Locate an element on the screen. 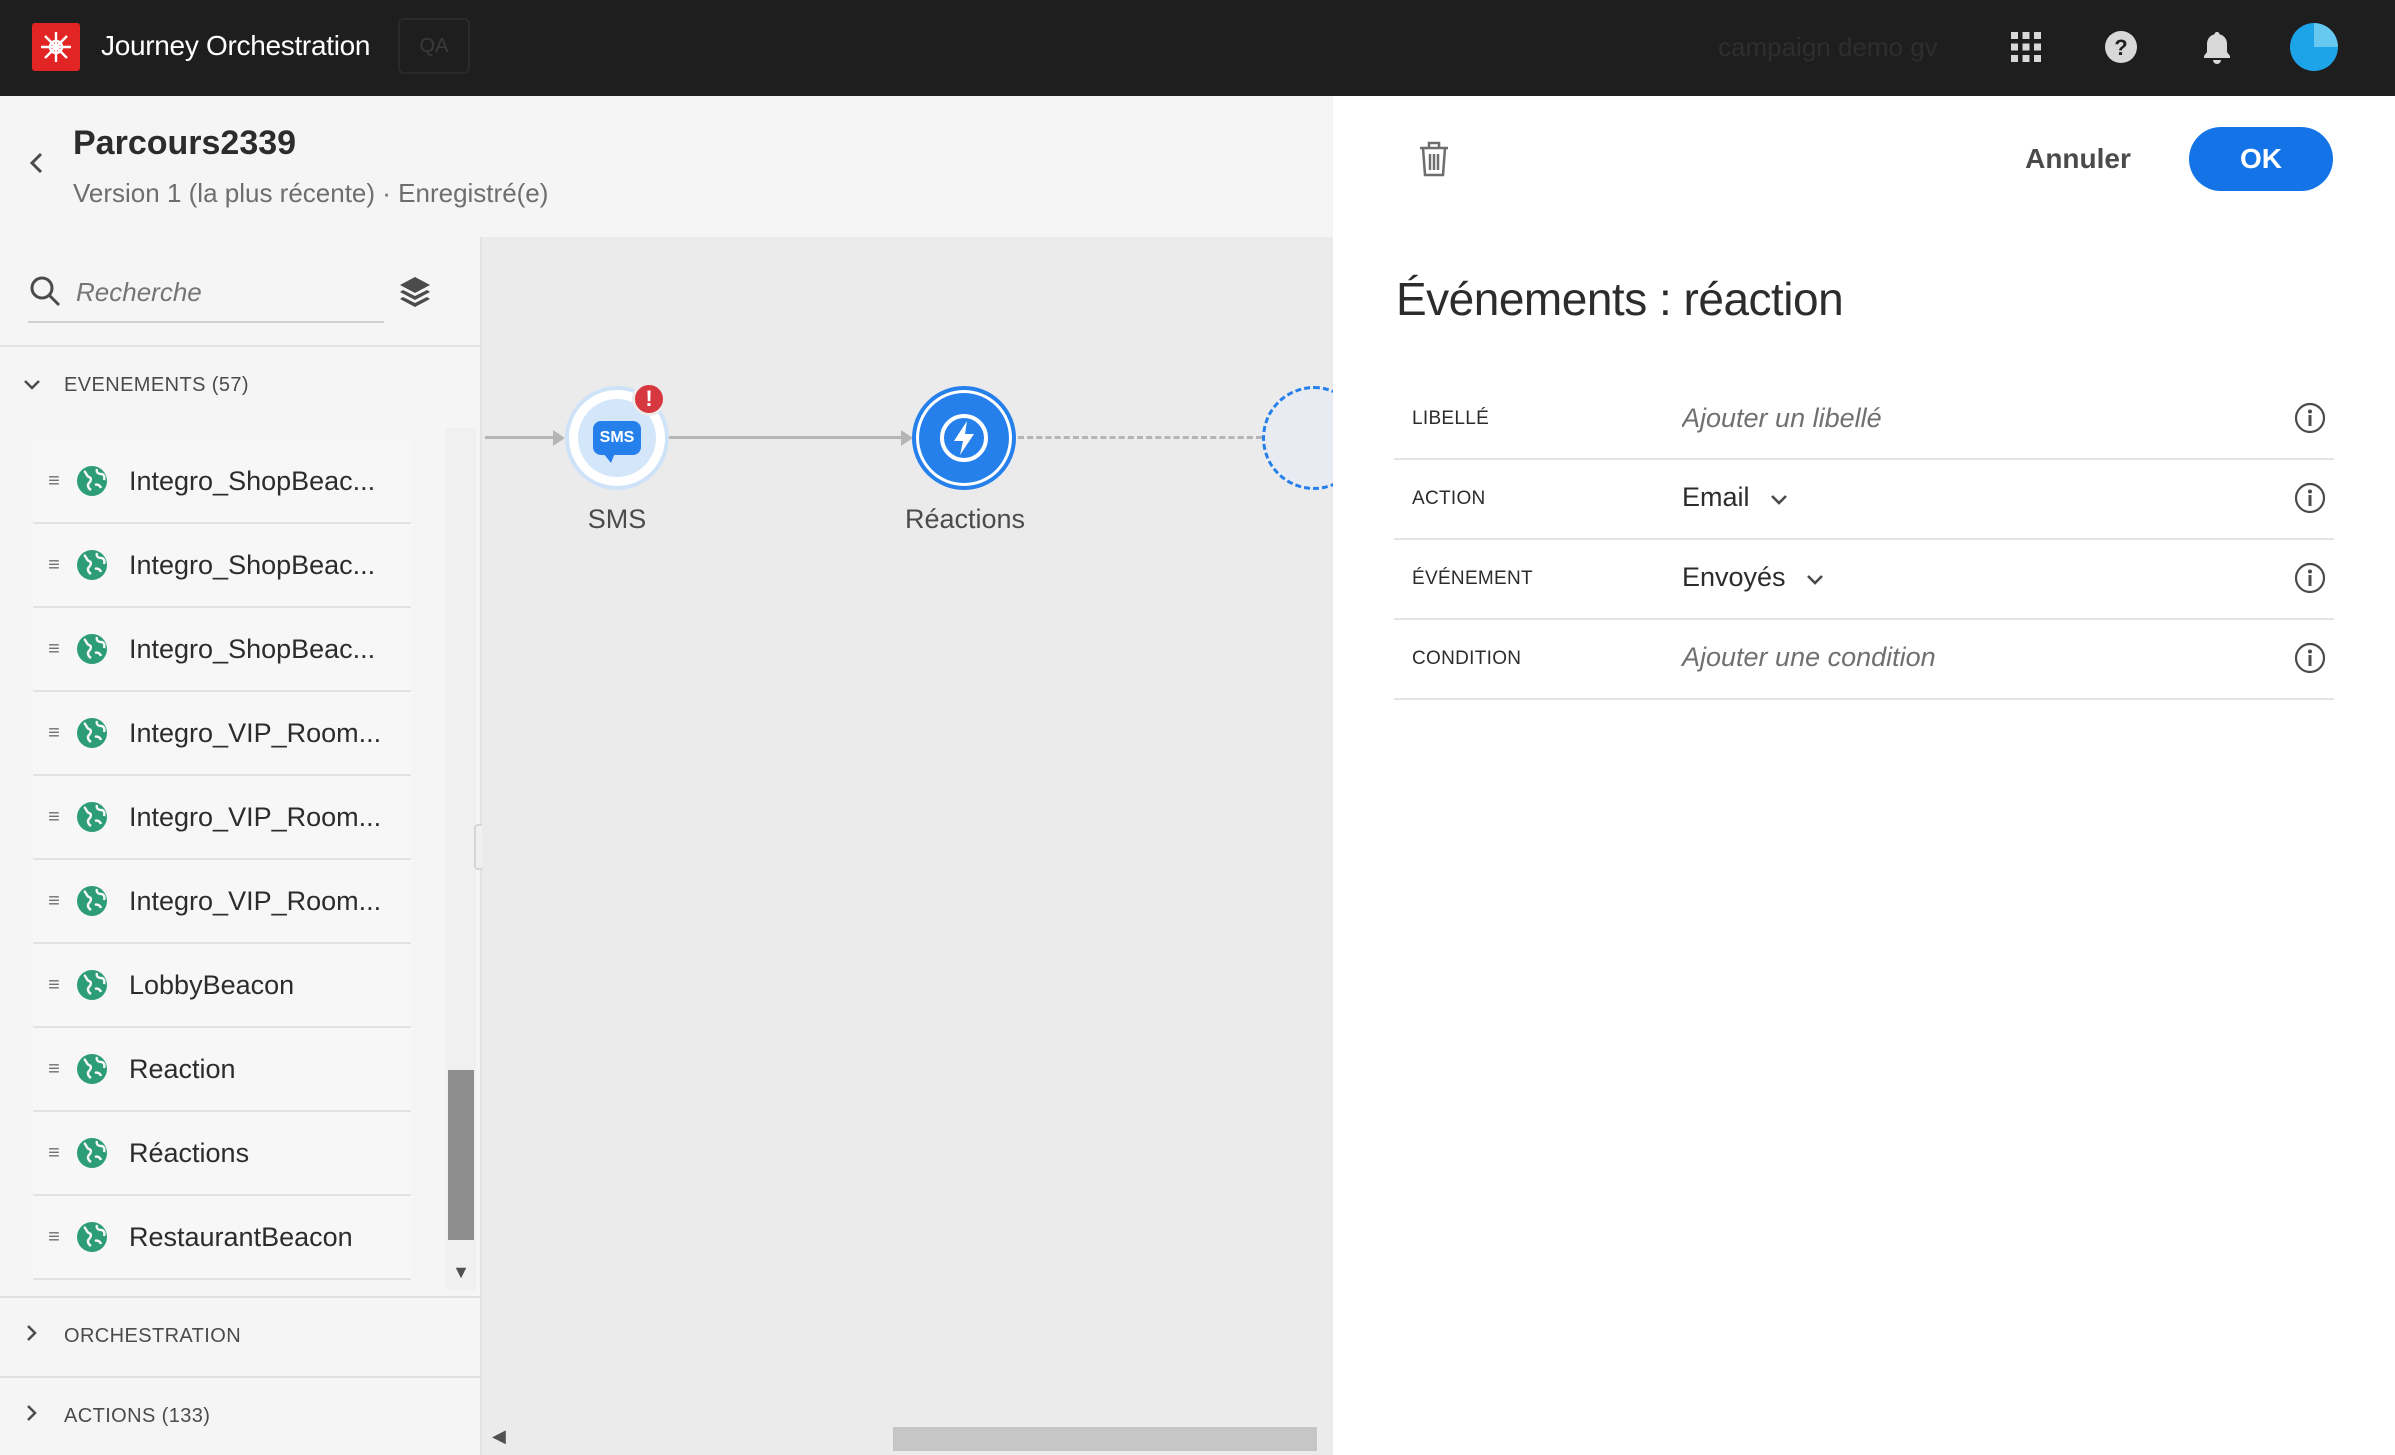 The height and width of the screenshot is (1455, 2395). label-input is located at coordinates (1962, 418).